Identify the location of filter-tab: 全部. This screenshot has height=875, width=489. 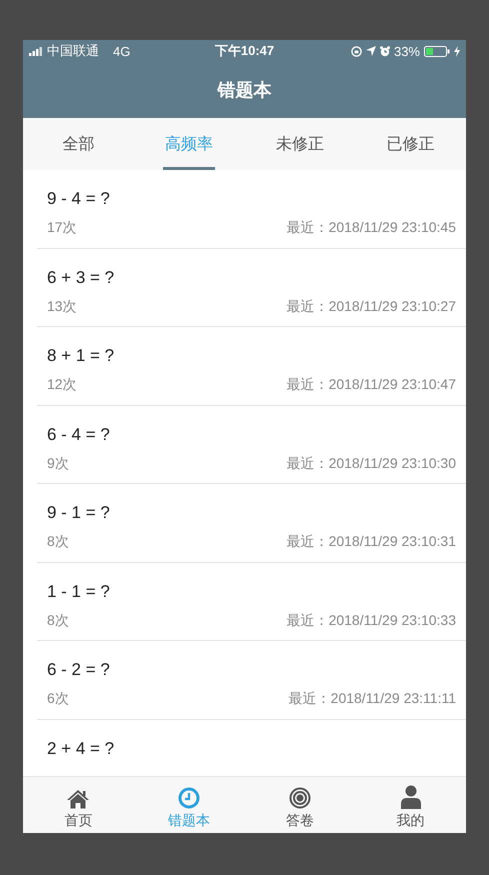
(78, 144).